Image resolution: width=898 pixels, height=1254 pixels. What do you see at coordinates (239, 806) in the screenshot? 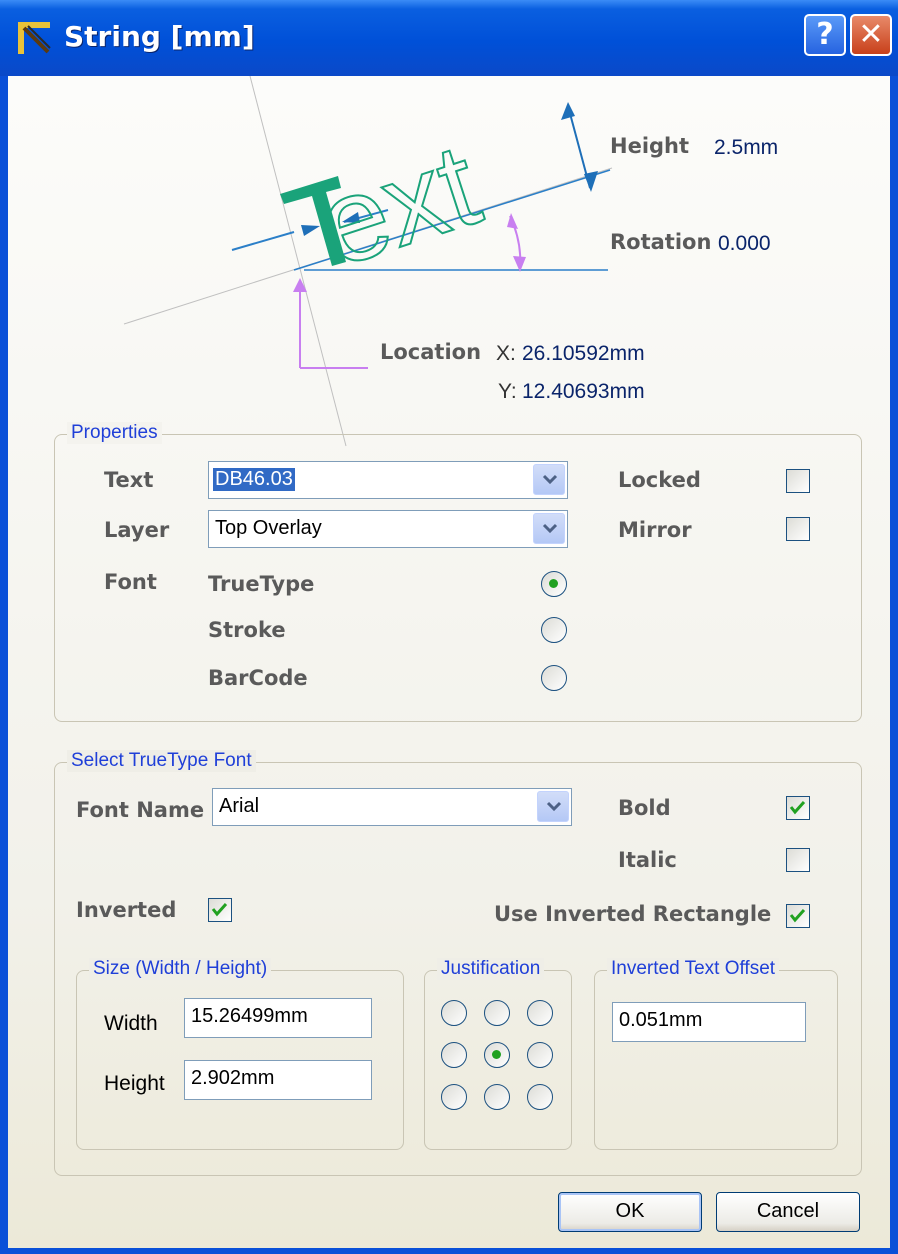
I see `font-name-combo-value: Arial` at bounding box center [239, 806].